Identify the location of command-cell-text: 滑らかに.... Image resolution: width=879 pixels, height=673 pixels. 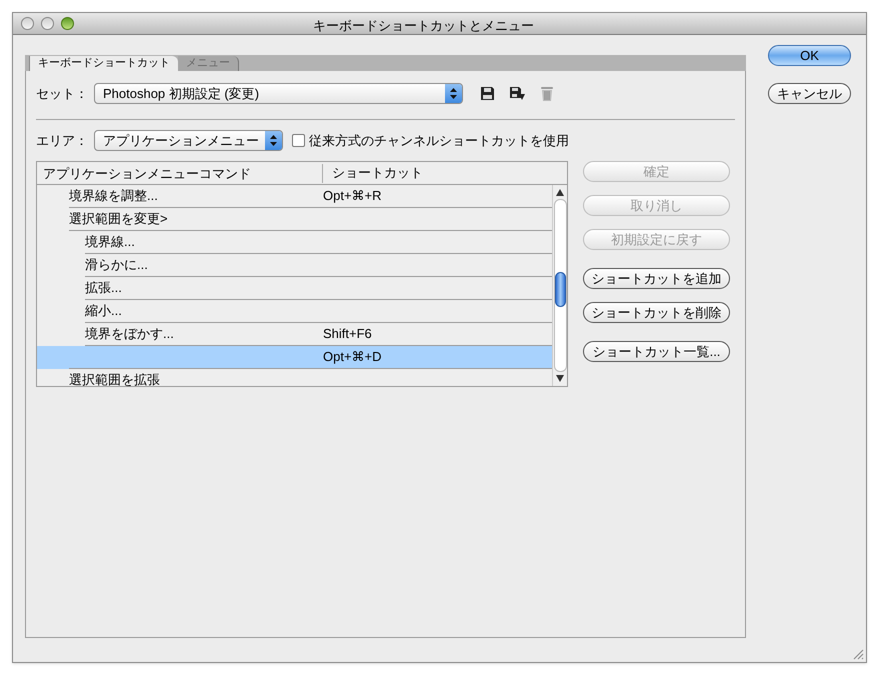
(117, 265).